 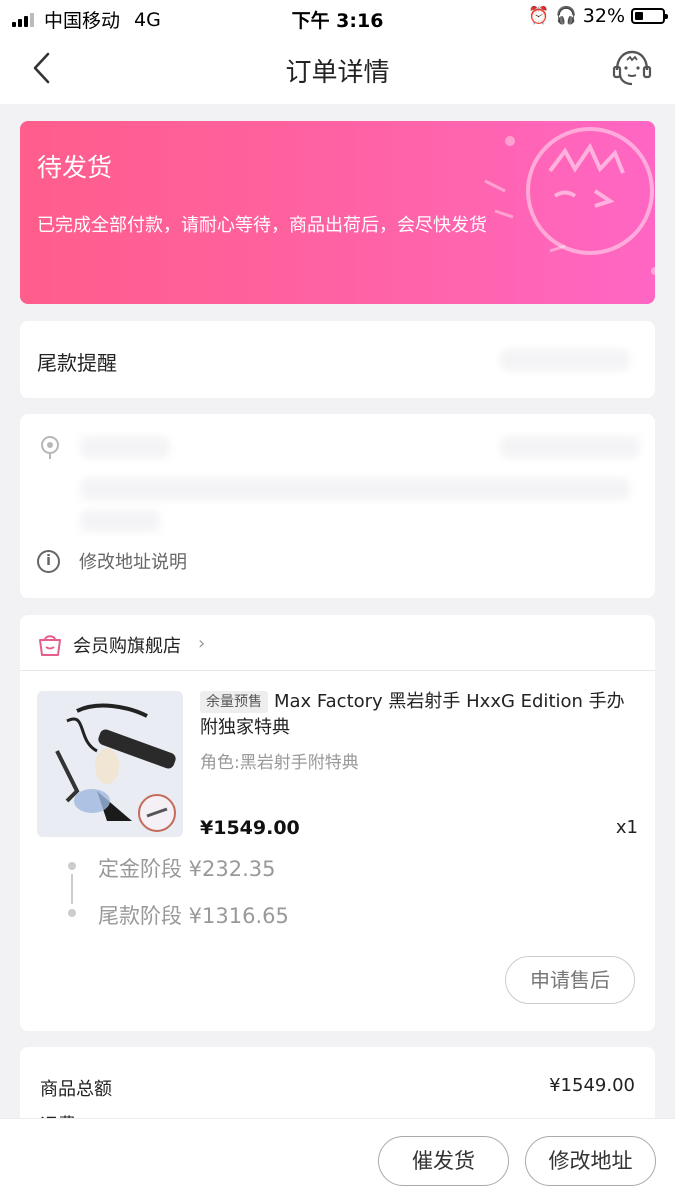 I want to click on redacted-recipient-phone, so click(x=570, y=447).